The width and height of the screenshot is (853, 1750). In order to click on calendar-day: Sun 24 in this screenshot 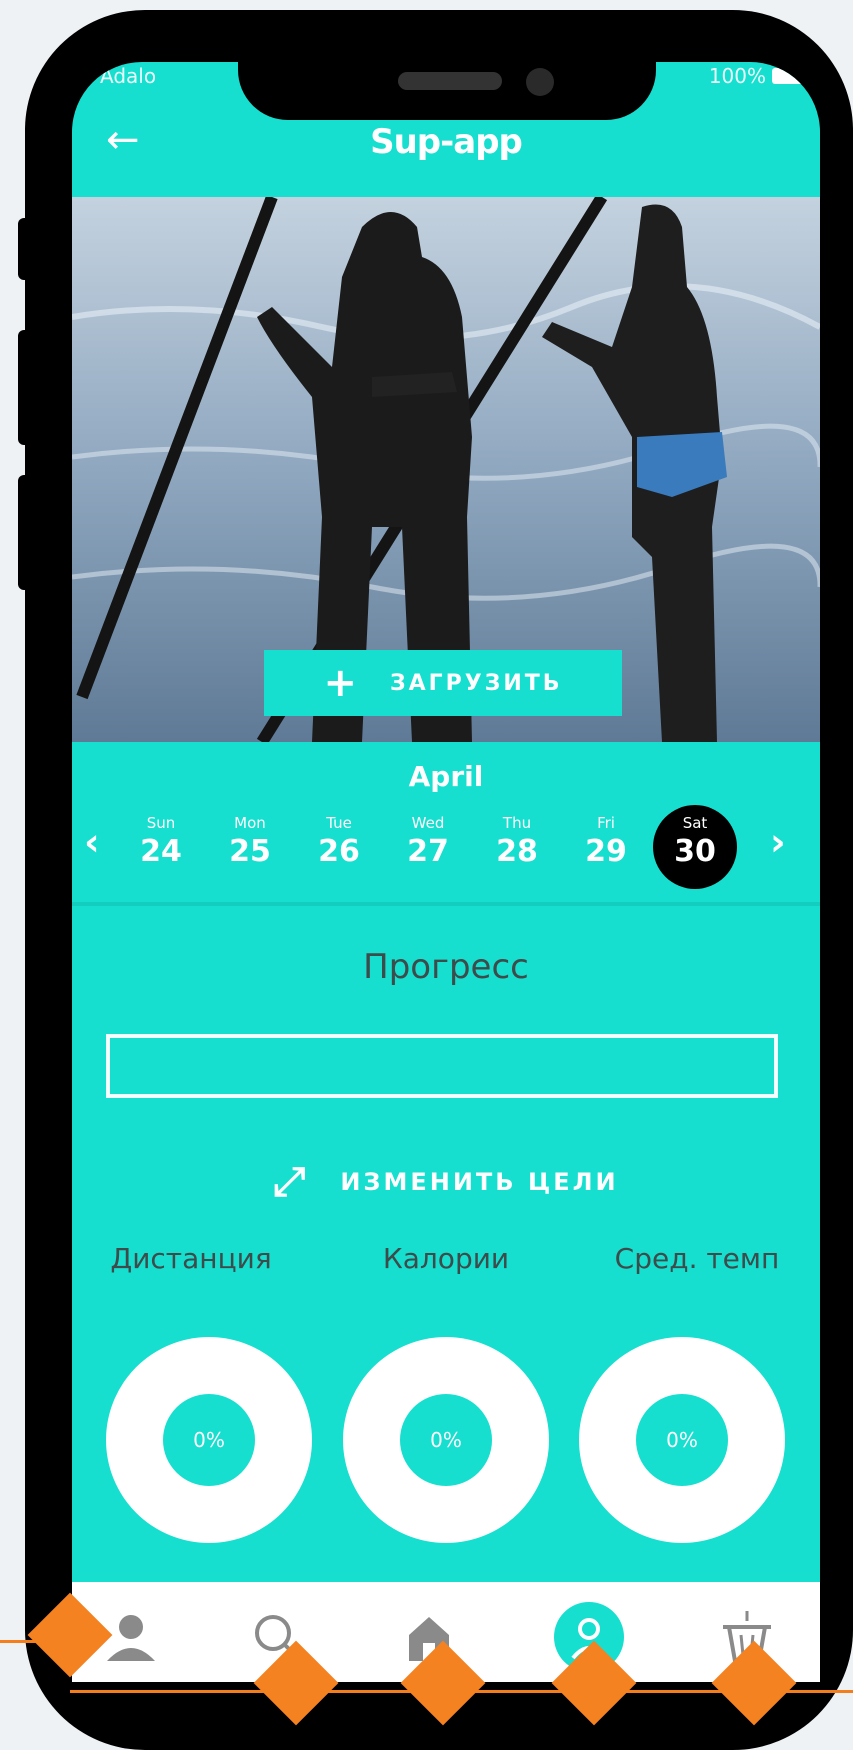, I will do `click(161, 847)`.